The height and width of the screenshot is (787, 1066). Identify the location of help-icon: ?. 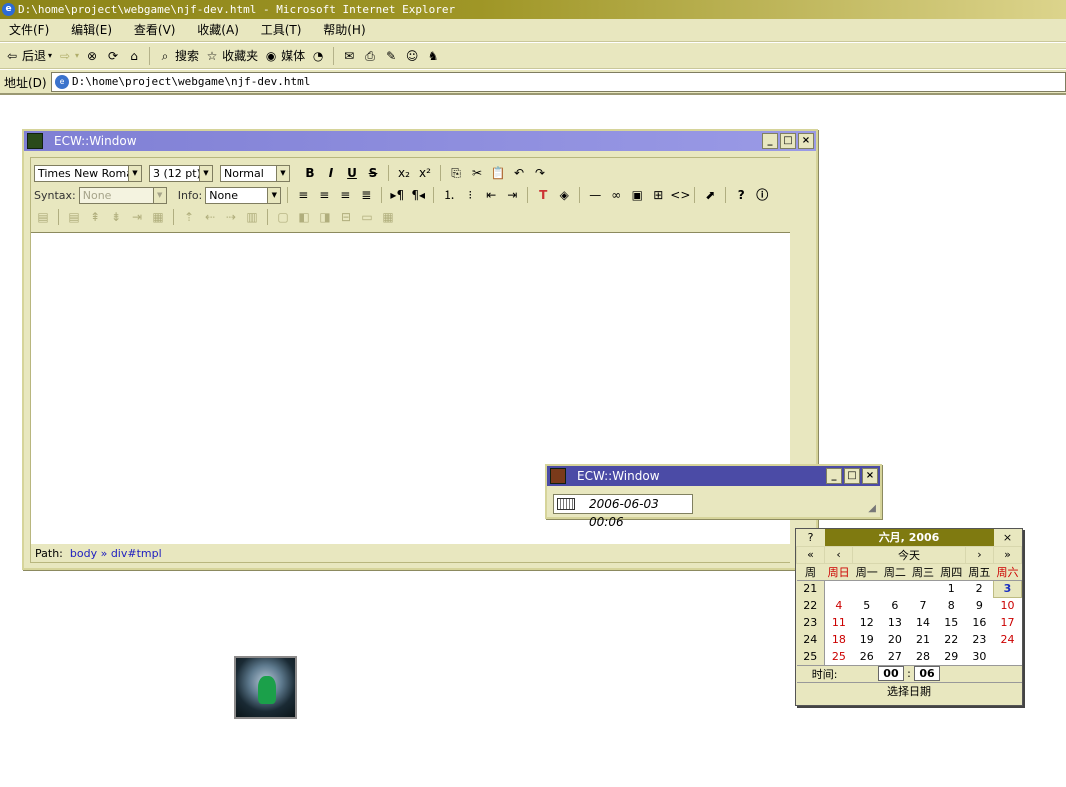
(741, 195).